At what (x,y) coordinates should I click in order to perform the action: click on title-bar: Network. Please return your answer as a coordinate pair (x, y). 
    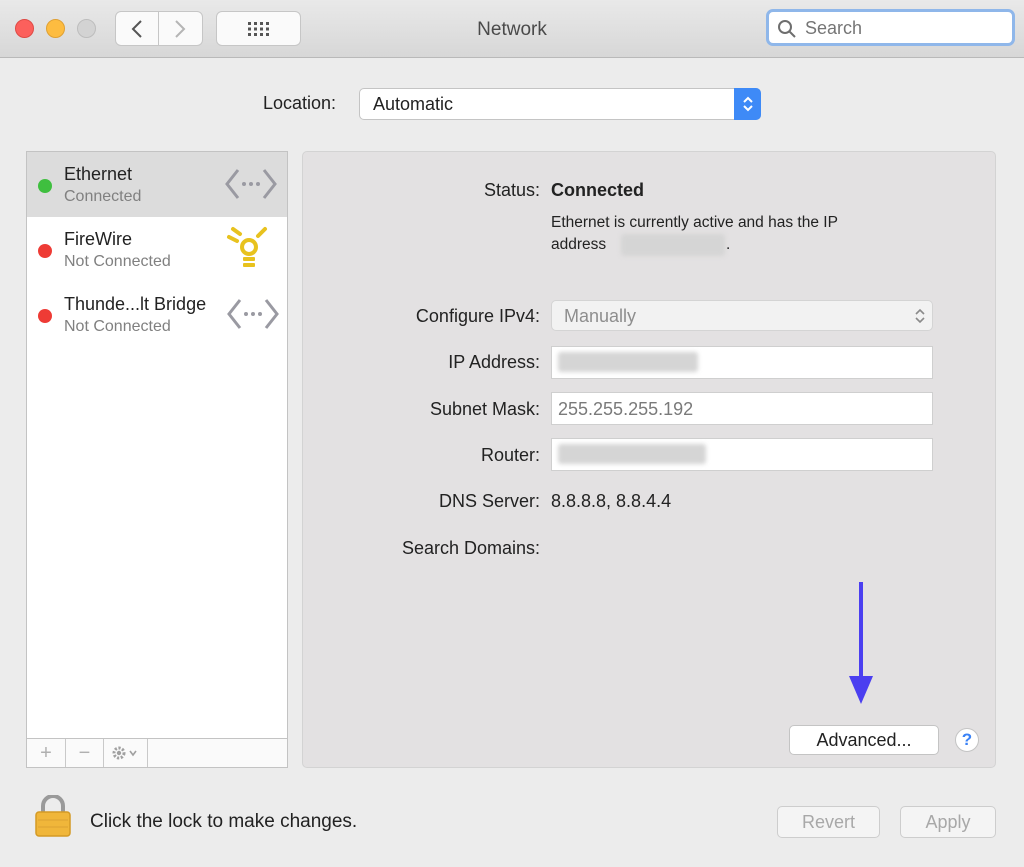
    Looking at the image, I should click on (512, 29).